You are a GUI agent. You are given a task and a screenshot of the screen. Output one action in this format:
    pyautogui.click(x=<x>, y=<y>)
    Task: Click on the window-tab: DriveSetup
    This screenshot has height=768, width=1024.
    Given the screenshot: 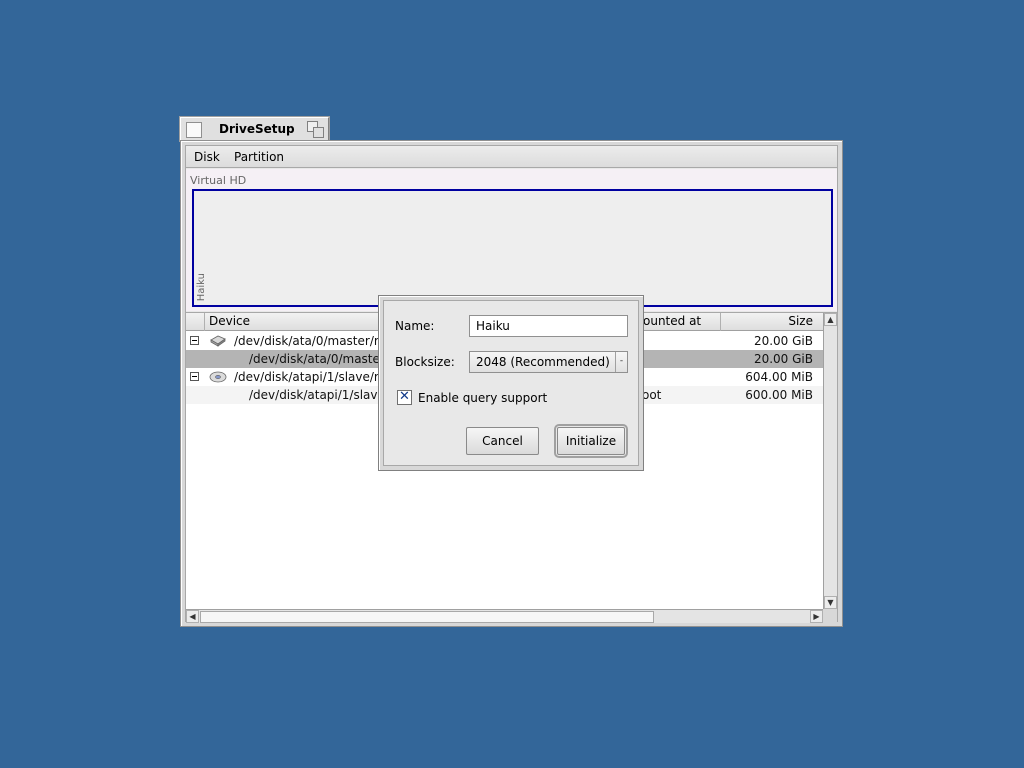 What is the action you would take?
    pyautogui.click(x=254, y=129)
    